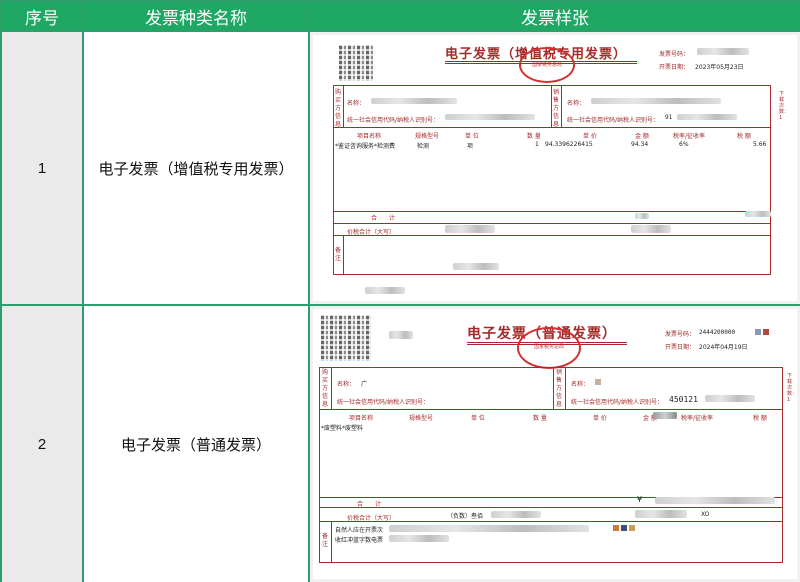 The height and width of the screenshot is (582, 800). Describe the element at coordinates (196, 443) in the screenshot. I see `row-invoice-type: 电子发票（普通发票）` at that location.